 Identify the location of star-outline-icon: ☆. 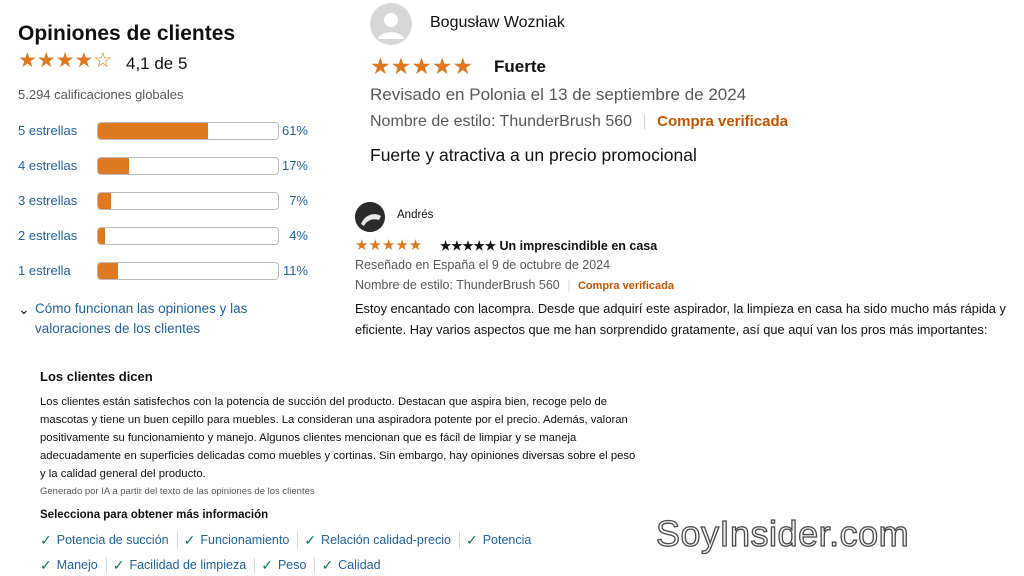
(103, 60).